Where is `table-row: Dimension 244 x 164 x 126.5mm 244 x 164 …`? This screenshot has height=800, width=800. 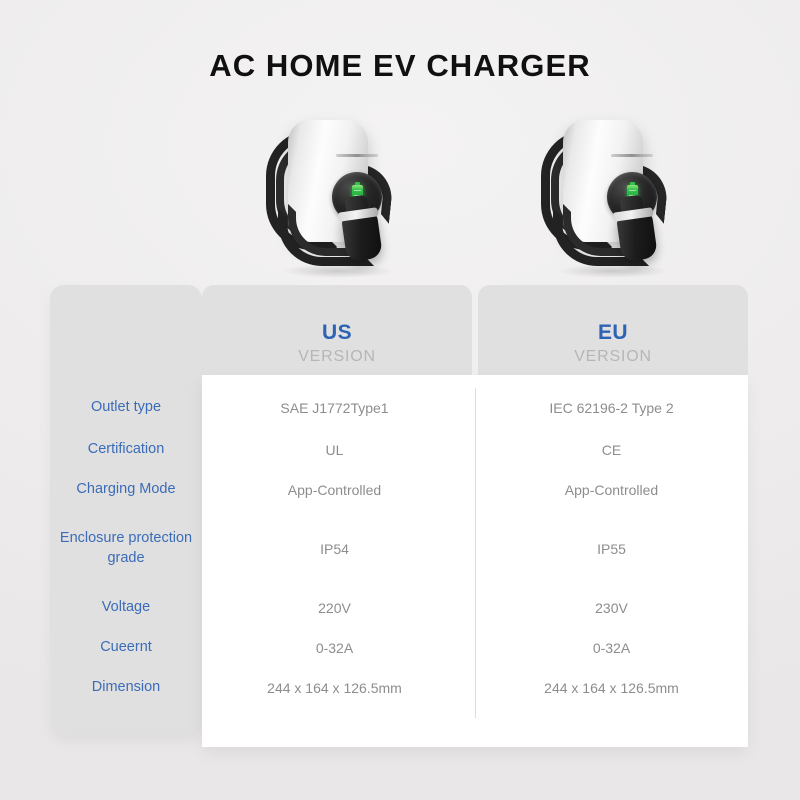
table-row: Dimension 244 x 164 x 126.5mm 244 x 164 … is located at coordinates (399, 688).